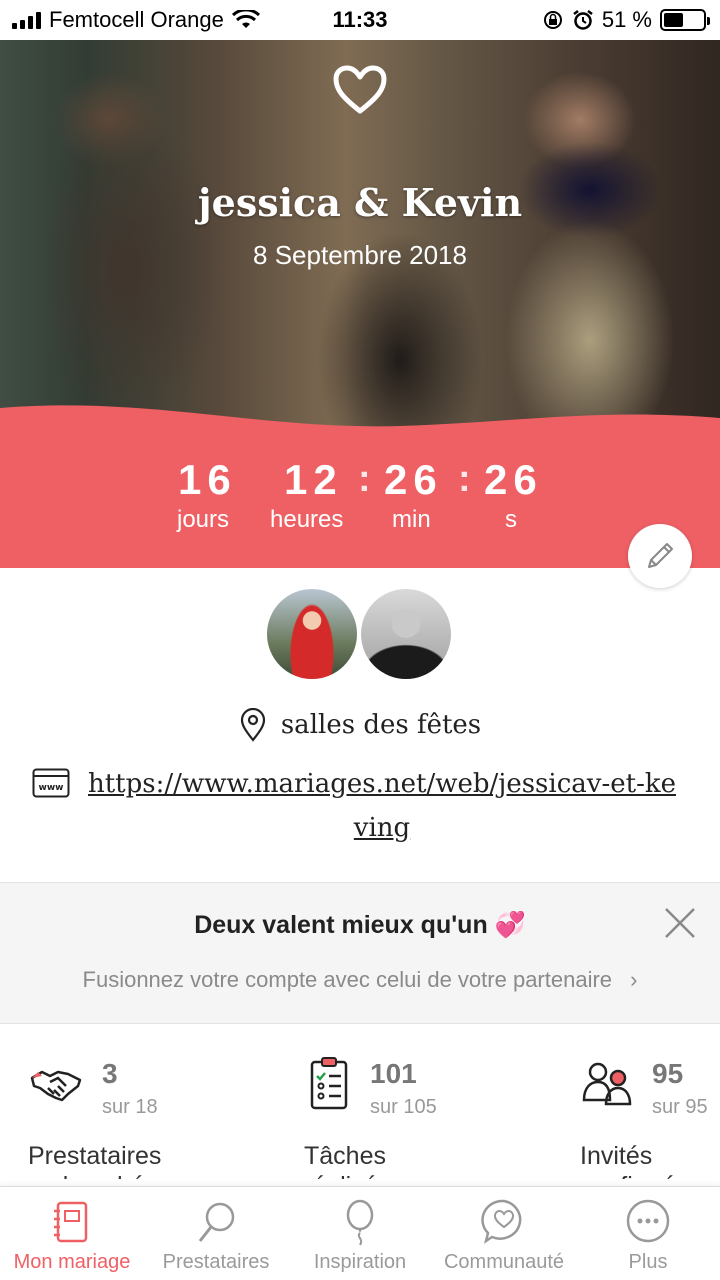  I want to click on countdown-seconds-label: s, so click(511, 519).